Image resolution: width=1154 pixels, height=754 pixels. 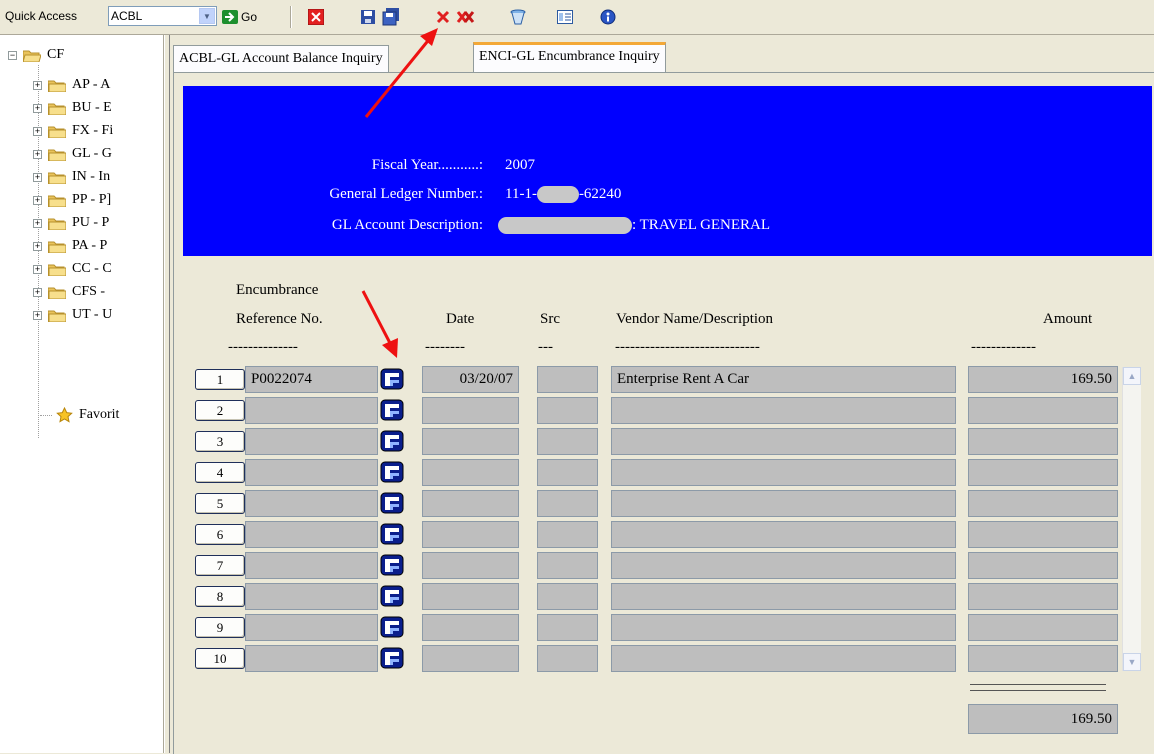 I want to click on quick-access-combobox: ▼, so click(x=162, y=16).